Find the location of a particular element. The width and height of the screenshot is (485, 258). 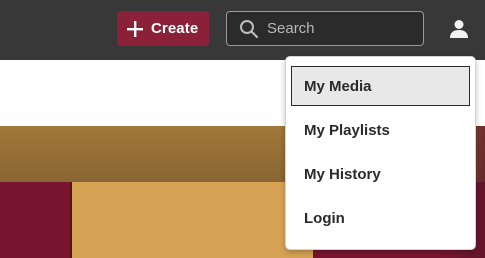

plus-icon is located at coordinates (135, 29).